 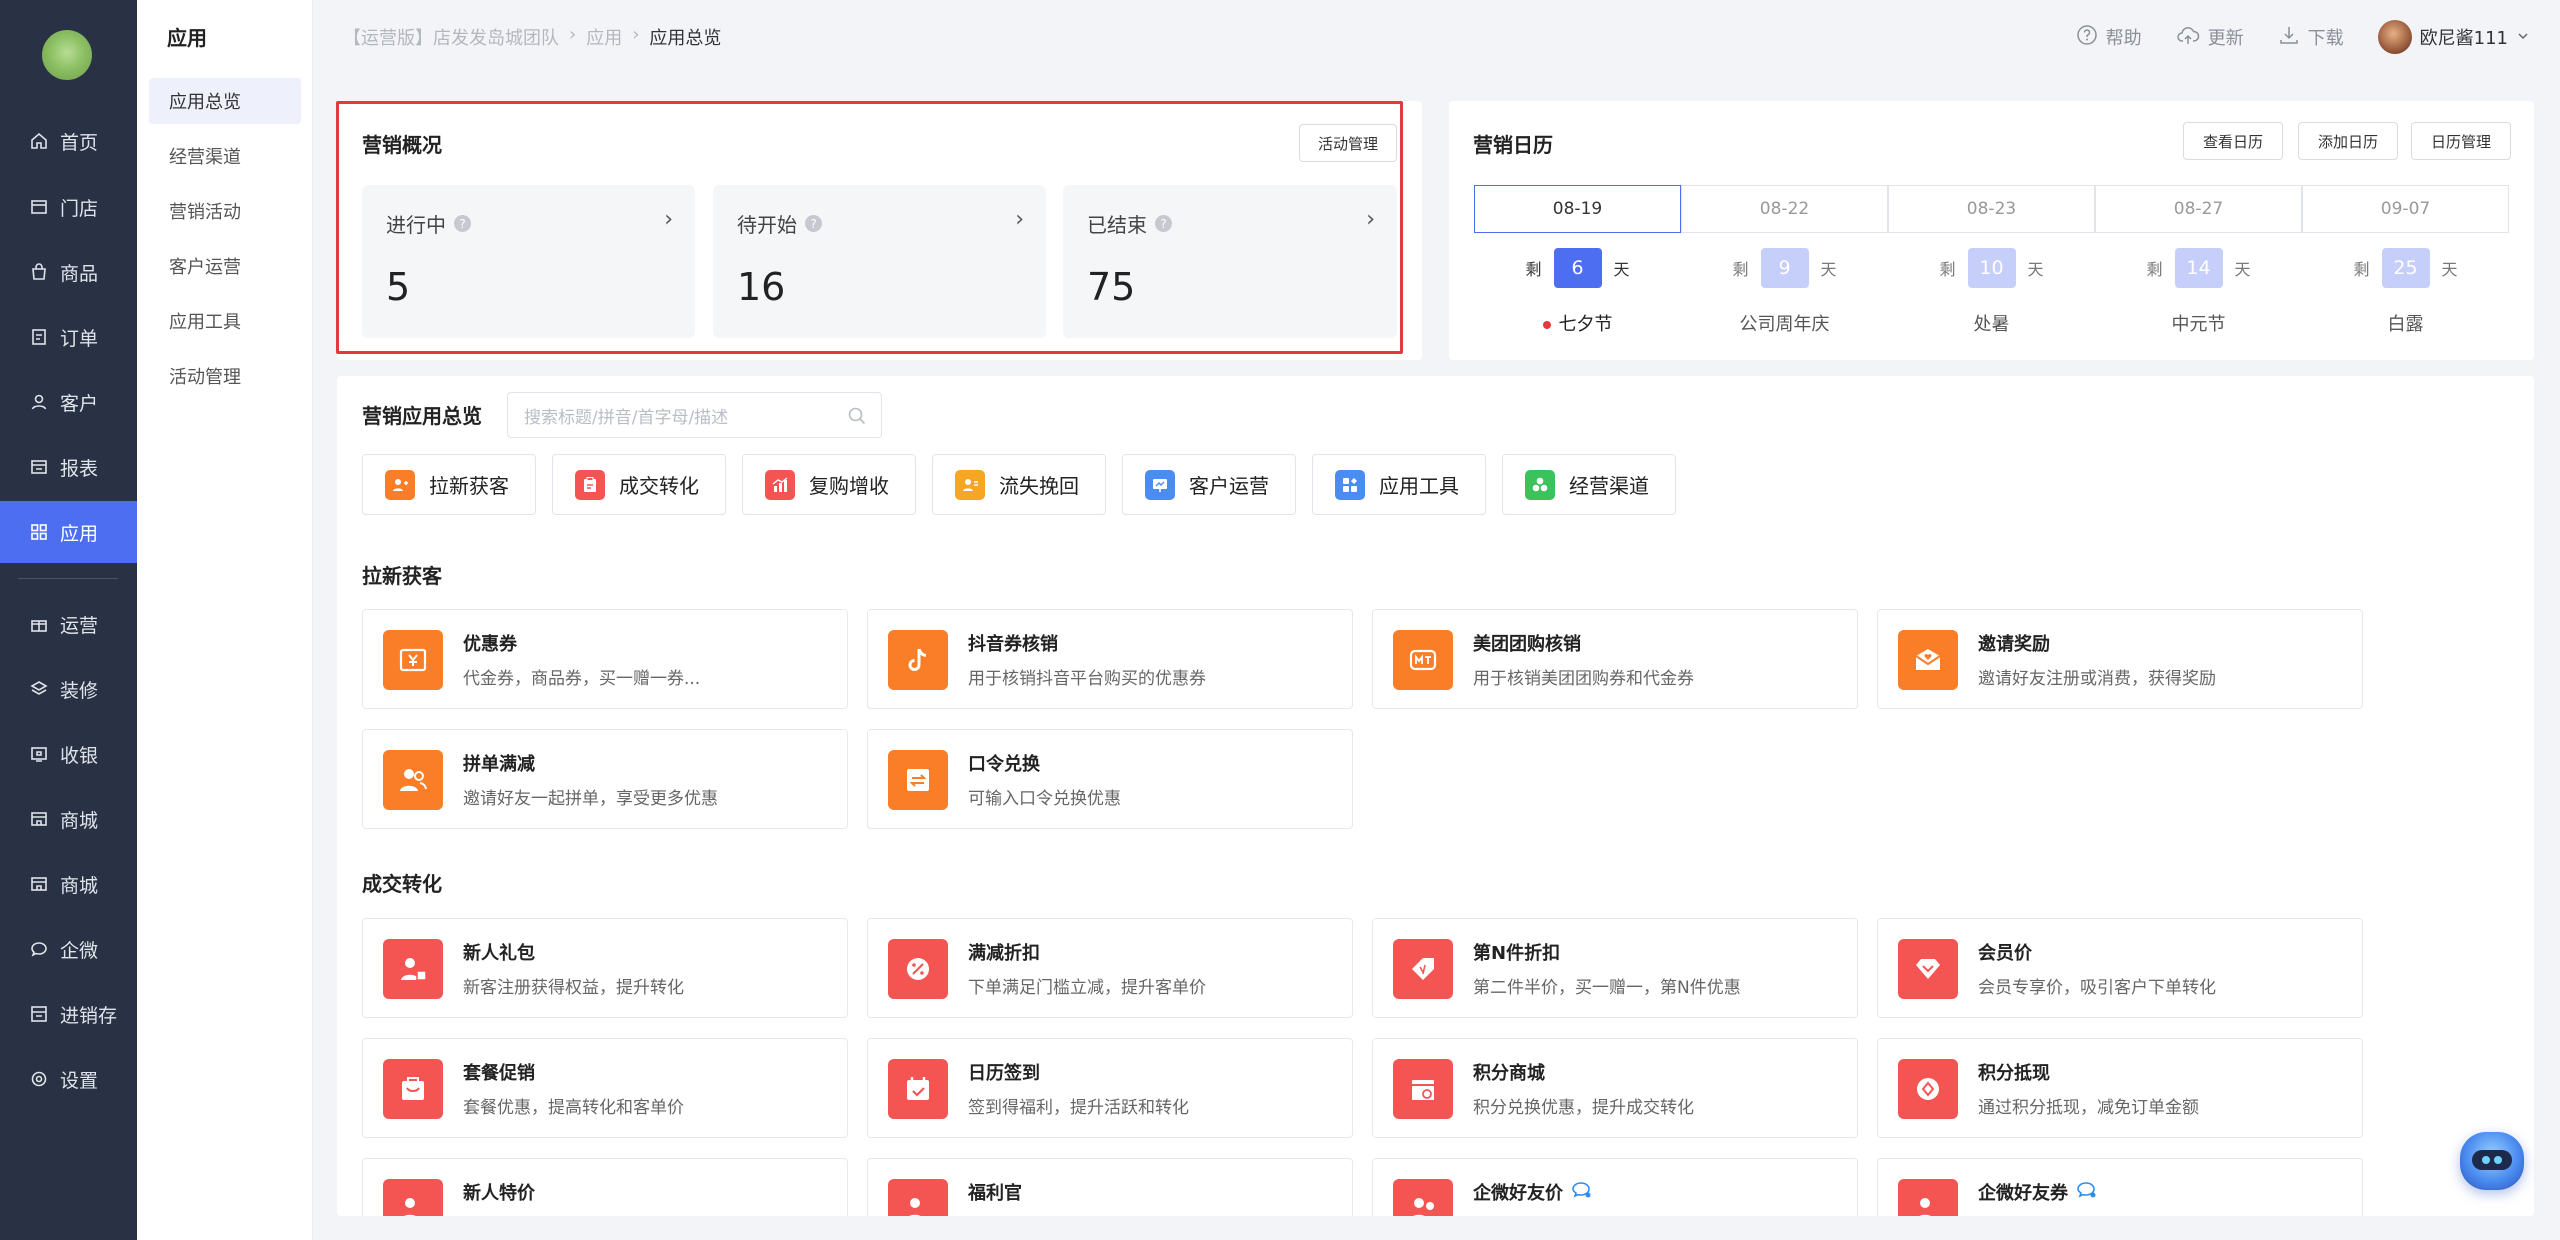 I want to click on view-calendar-button: 查看日历, so click(x=2233, y=141).